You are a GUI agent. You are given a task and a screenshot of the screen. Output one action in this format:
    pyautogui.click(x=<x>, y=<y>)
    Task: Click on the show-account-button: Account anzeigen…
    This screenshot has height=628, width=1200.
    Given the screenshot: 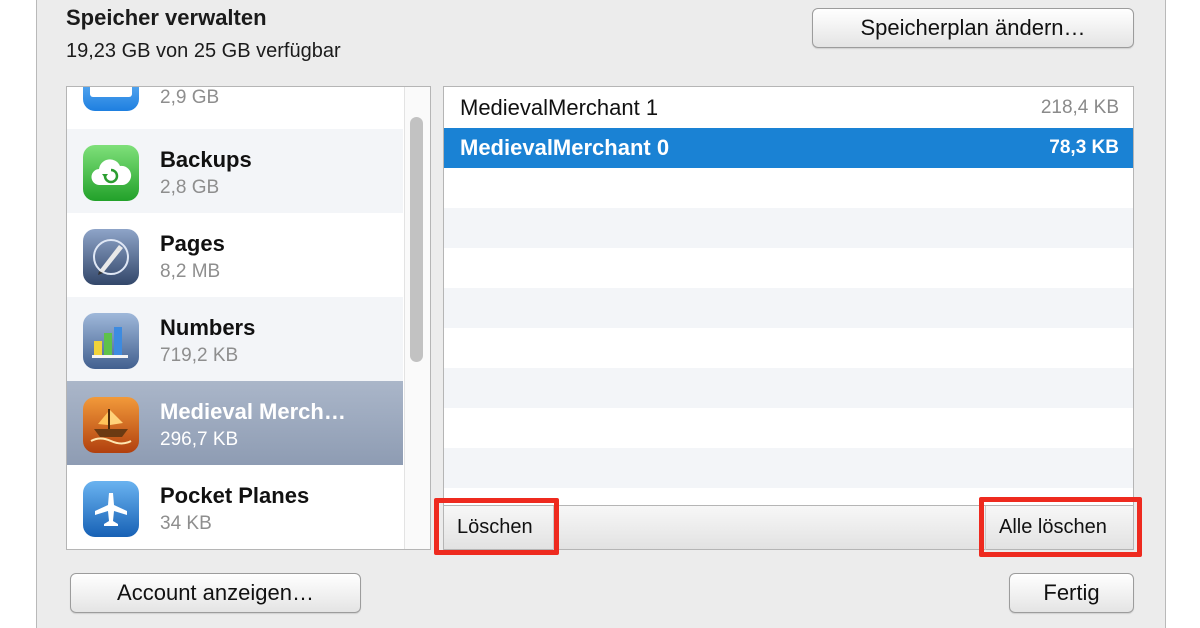 What is the action you would take?
    pyautogui.click(x=215, y=593)
    